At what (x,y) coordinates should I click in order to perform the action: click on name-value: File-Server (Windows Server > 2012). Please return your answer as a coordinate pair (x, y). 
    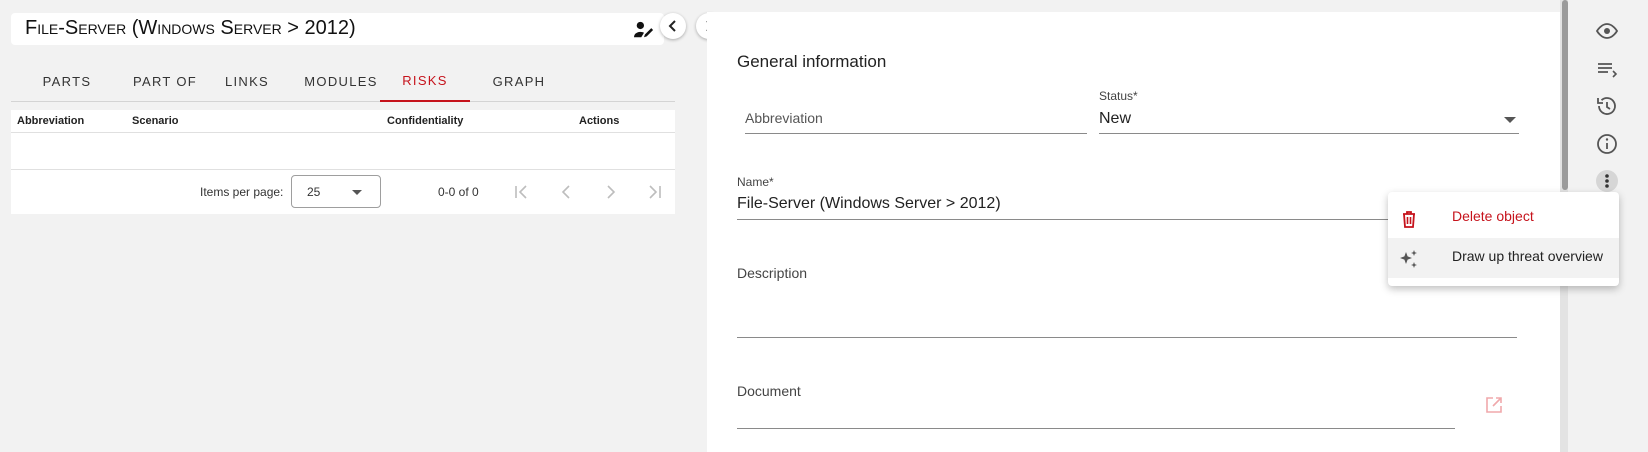
    Looking at the image, I should click on (869, 203).